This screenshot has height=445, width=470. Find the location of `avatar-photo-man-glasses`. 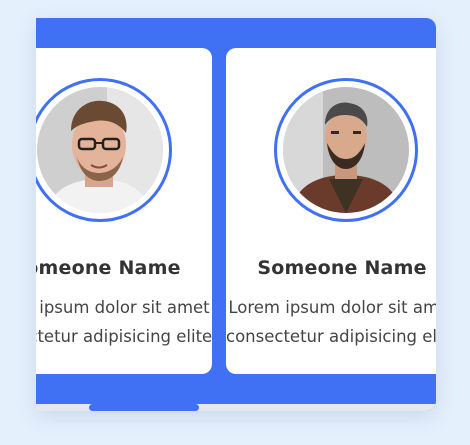

avatar-photo-man-glasses is located at coordinates (100, 150).